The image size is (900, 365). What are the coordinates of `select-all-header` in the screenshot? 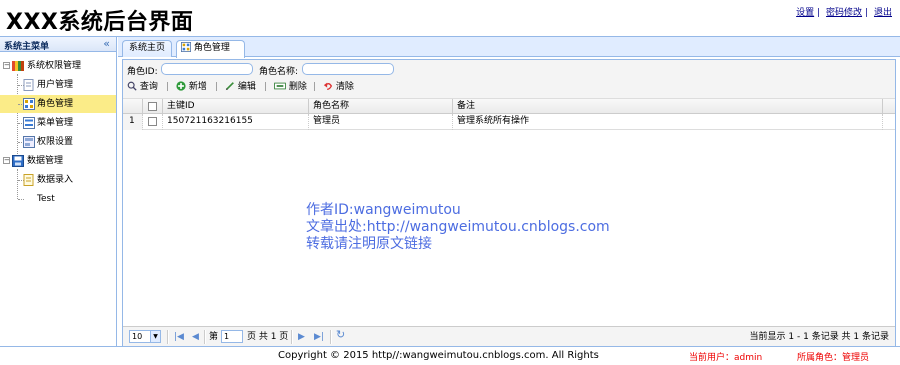 It's located at (153, 107).